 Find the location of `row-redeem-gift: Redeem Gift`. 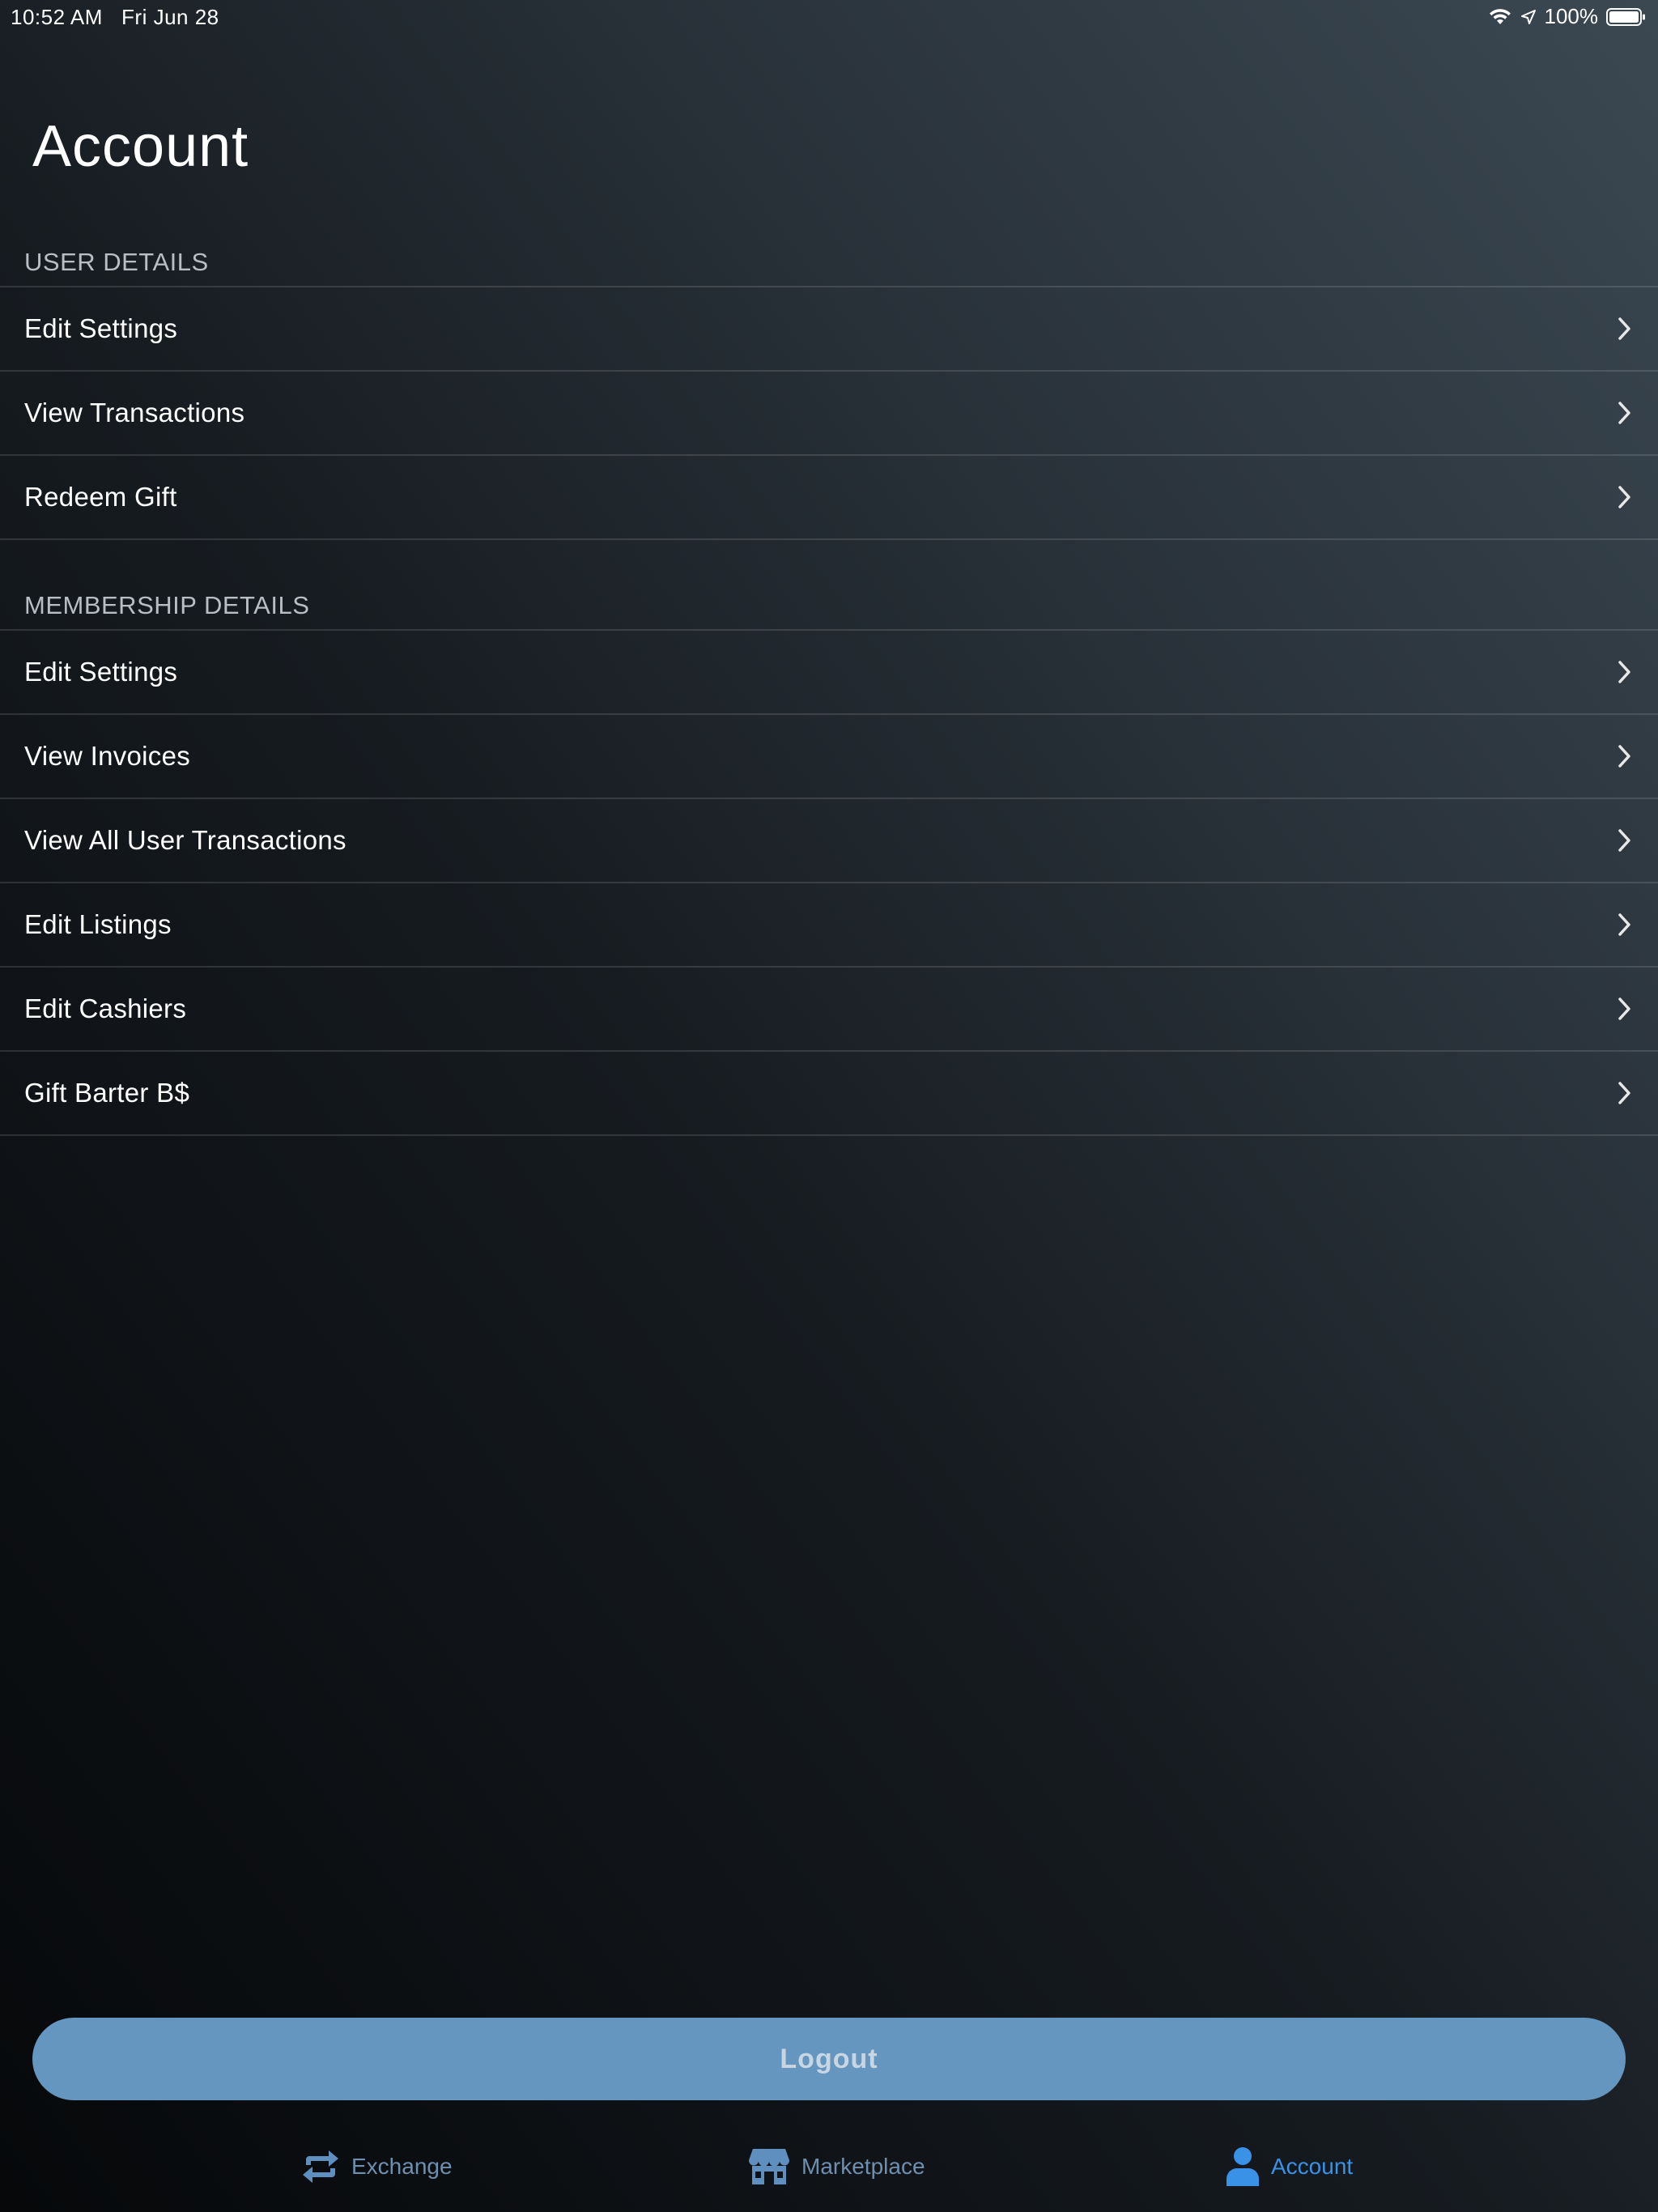

row-redeem-gift: Redeem Gift is located at coordinates (829, 498).